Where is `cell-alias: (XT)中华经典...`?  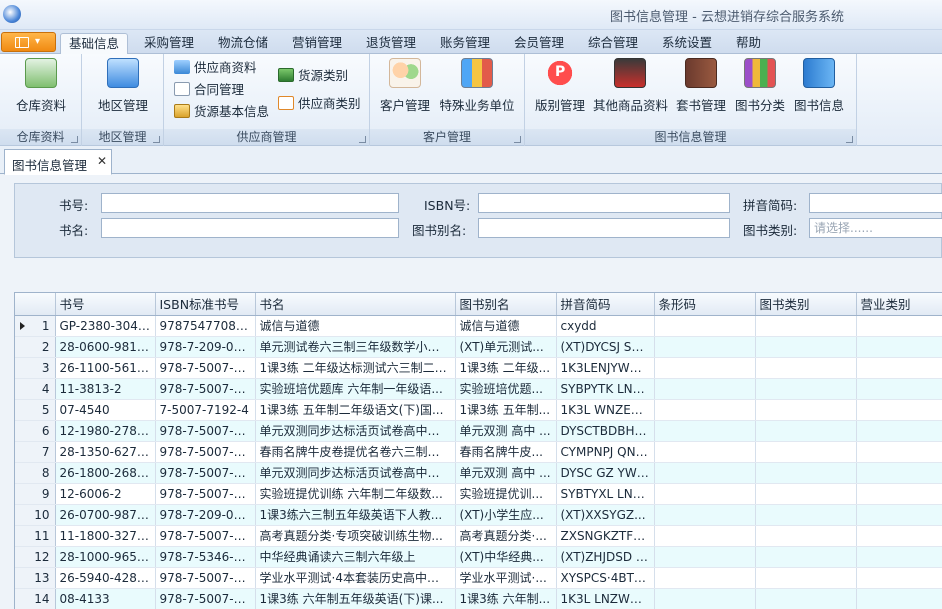
cell-alias: (XT)中华经典... is located at coordinates (506, 557).